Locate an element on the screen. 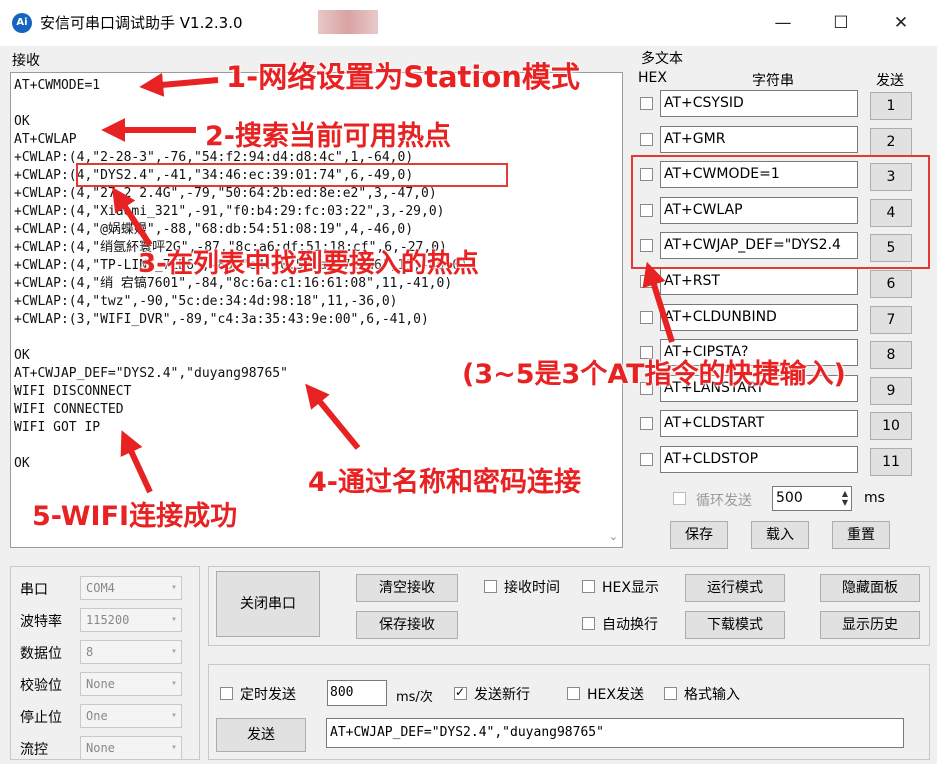 This screenshot has height=764, width=937. parity-value: None is located at coordinates (100, 684).